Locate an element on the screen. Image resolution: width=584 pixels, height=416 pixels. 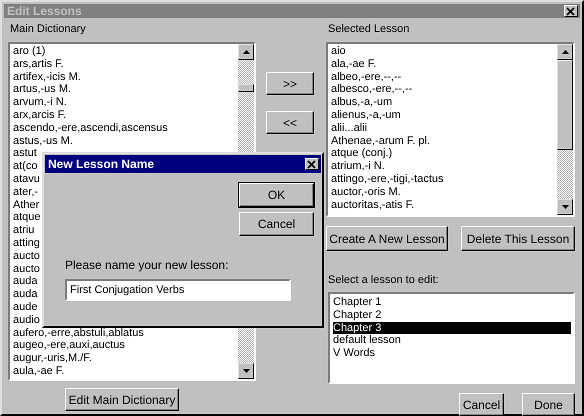
prompt-label: Please name your new lesson: is located at coordinates (147, 265).